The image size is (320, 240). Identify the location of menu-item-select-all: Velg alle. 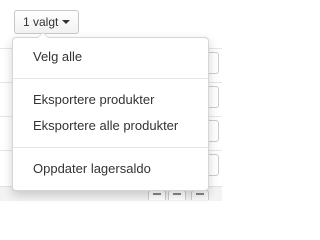
(110, 57).